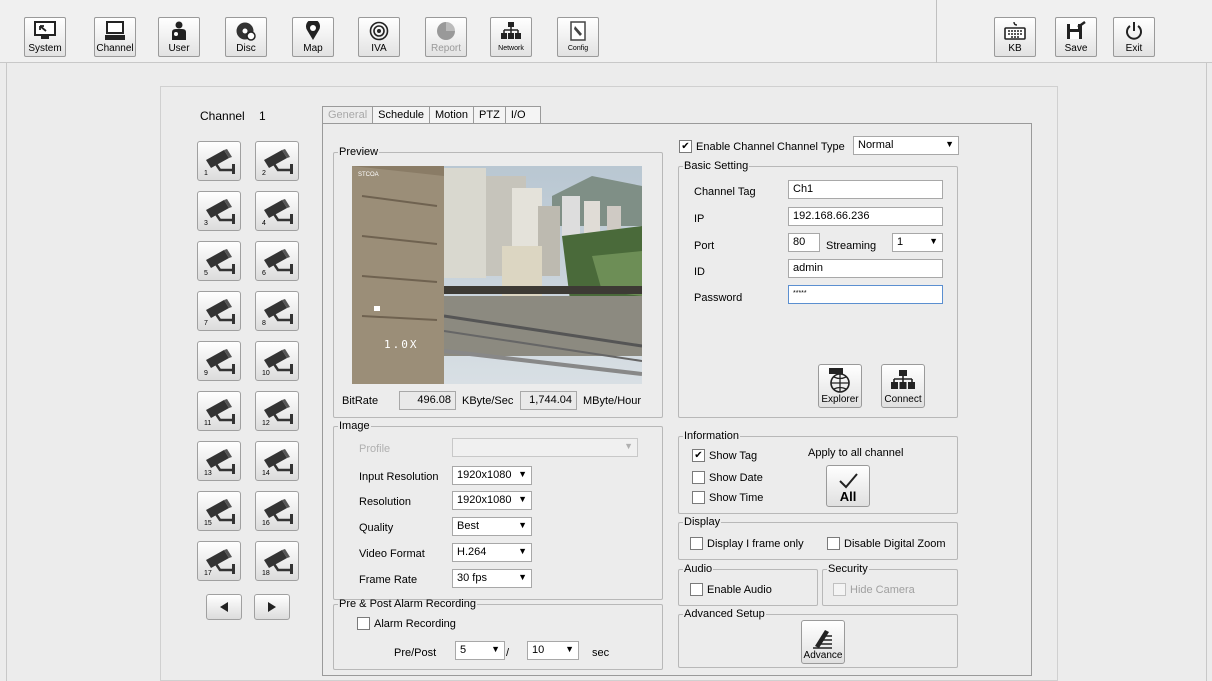 This screenshot has width=1212, height=681. Describe the element at coordinates (724, 455) in the screenshot. I see `show-tag-checkbox: ✔ Show Tag` at that location.